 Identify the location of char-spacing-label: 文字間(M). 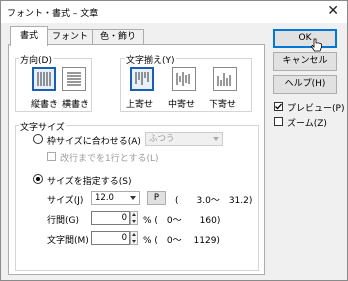
(68, 241).